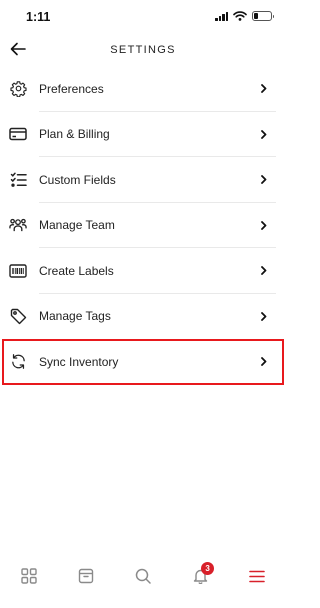 This screenshot has width=320, height=608. I want to click on tag-icon, so click(18, 316).